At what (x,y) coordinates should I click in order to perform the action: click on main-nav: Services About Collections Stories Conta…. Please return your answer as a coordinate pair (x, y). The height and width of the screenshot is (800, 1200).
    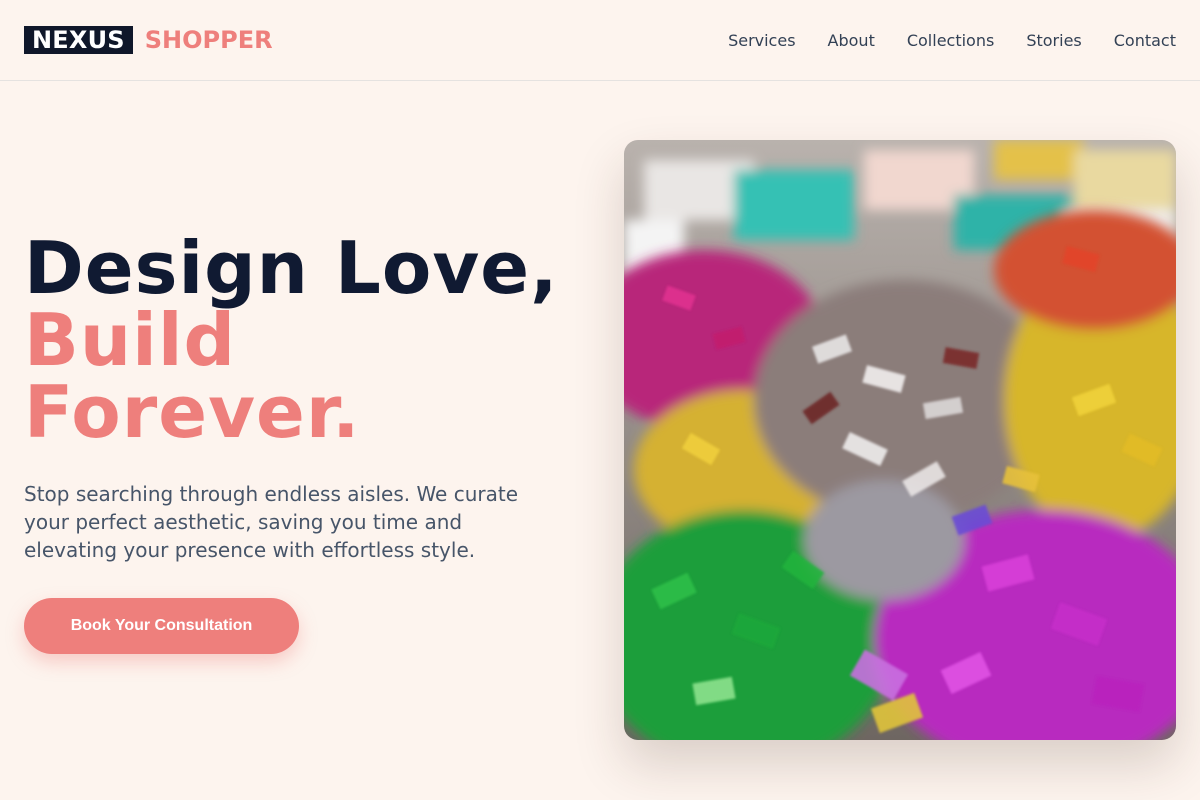
    Looking at the image, I should click on (952, 40).